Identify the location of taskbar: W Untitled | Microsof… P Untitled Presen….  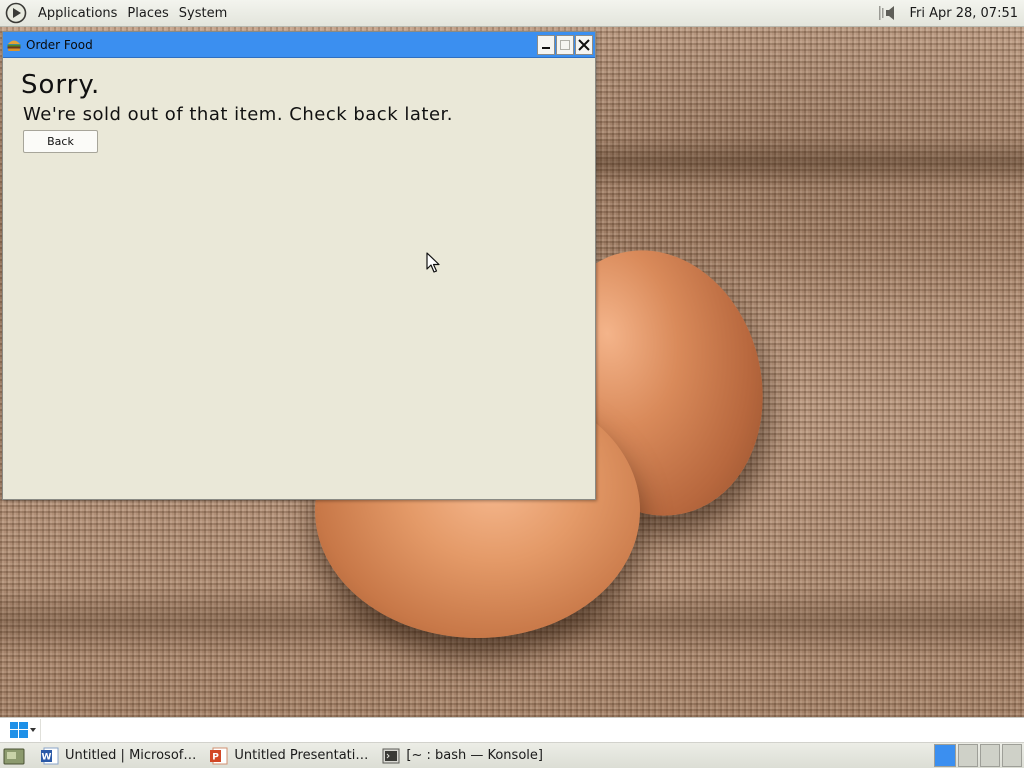
(512, 755).